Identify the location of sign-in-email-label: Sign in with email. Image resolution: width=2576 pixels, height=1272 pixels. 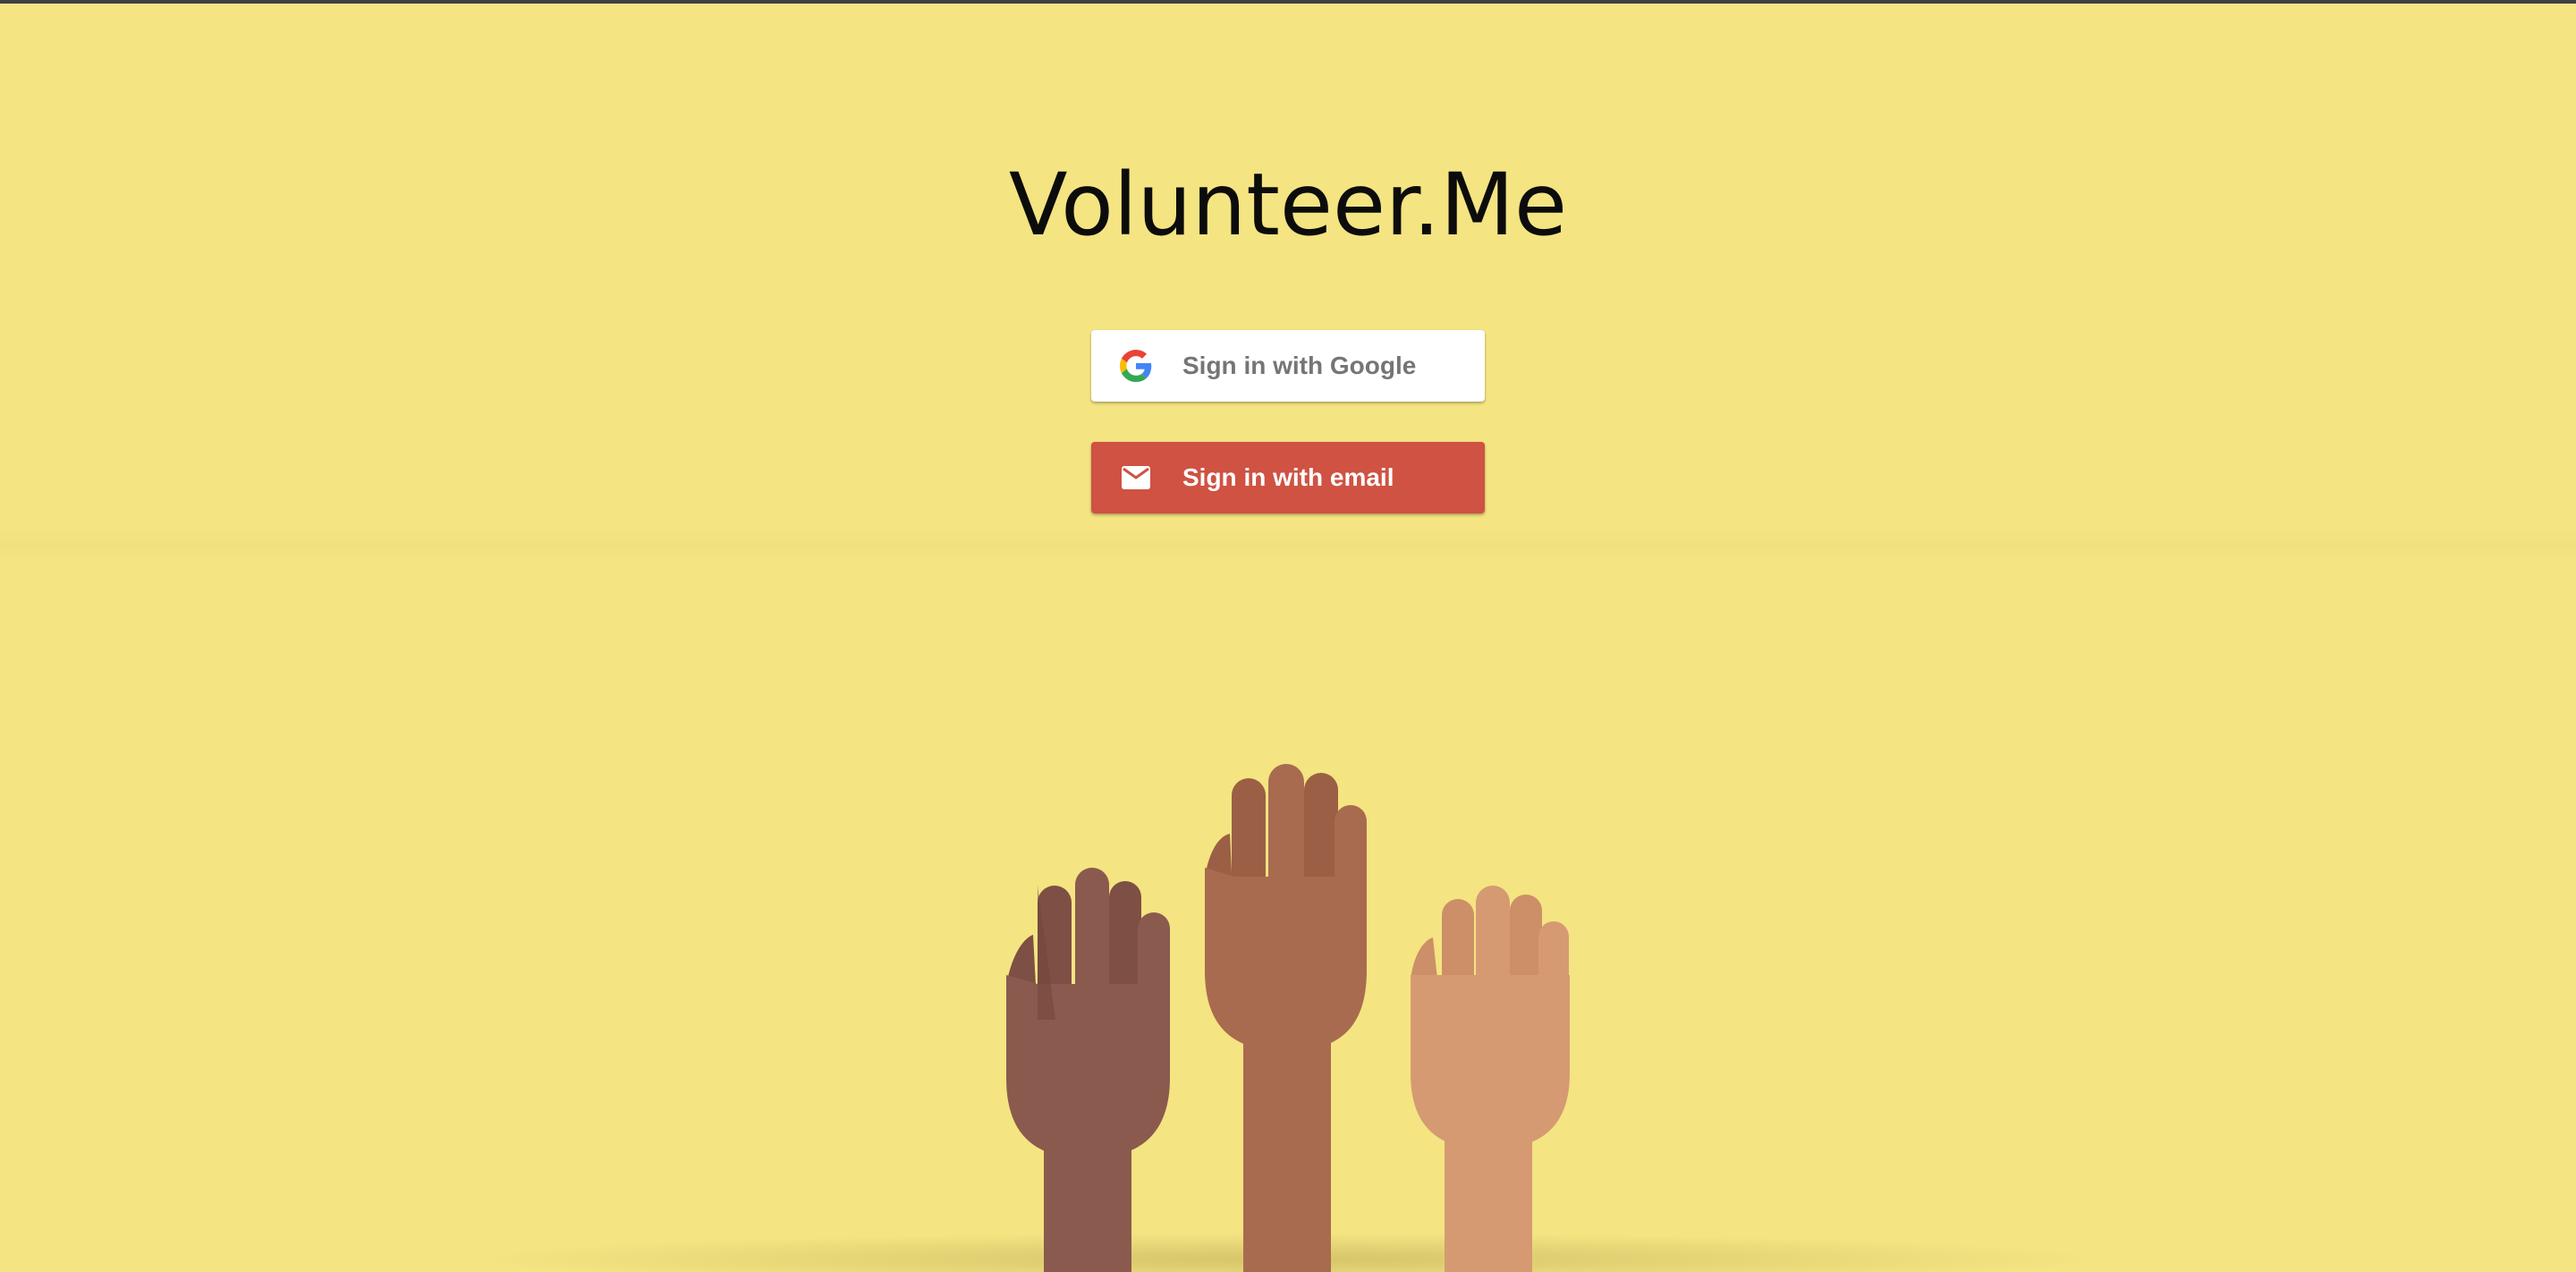
(1288, 477).